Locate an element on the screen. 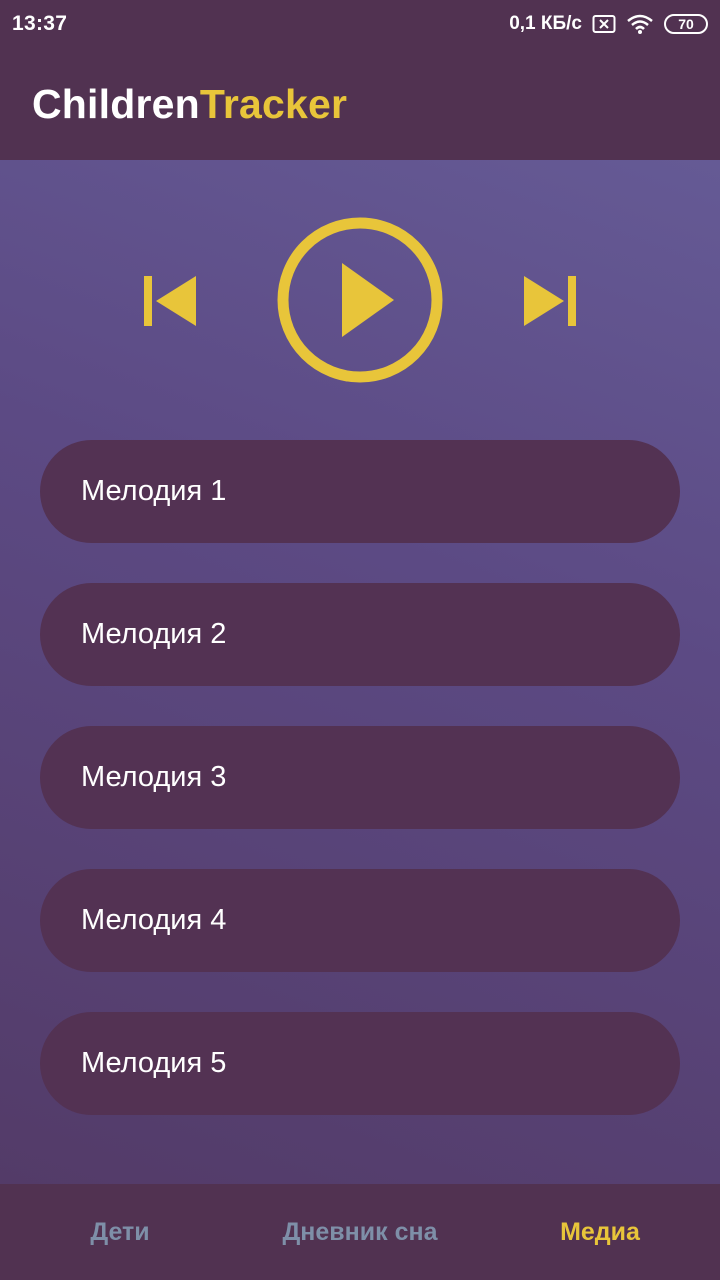 Image resolution: width=720 pixels, height=1280 pixels. network-speed: 0,1 КБ/с is located at coordinates (545, 23).